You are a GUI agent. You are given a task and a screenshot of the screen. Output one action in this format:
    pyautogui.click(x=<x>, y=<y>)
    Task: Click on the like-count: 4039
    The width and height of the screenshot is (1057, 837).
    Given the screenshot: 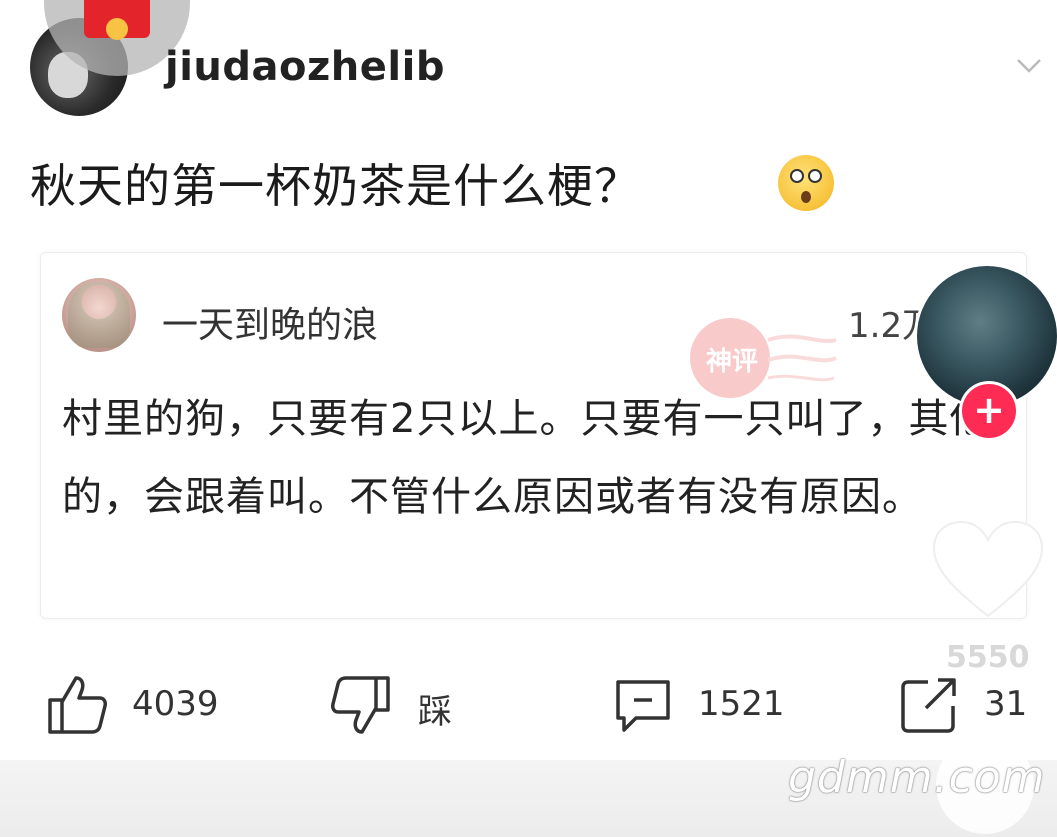 What is the action you would take?
    pyautogui.click(x=175, y=704)
    